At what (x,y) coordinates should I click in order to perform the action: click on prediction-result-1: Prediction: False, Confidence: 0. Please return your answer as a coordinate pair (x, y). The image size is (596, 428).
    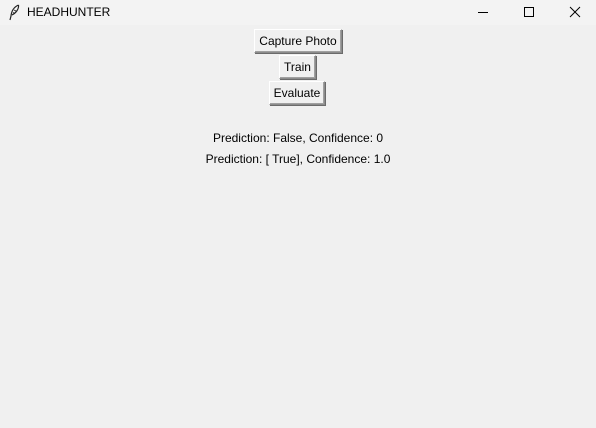
    Looking at the image, I should click on (298, 138).